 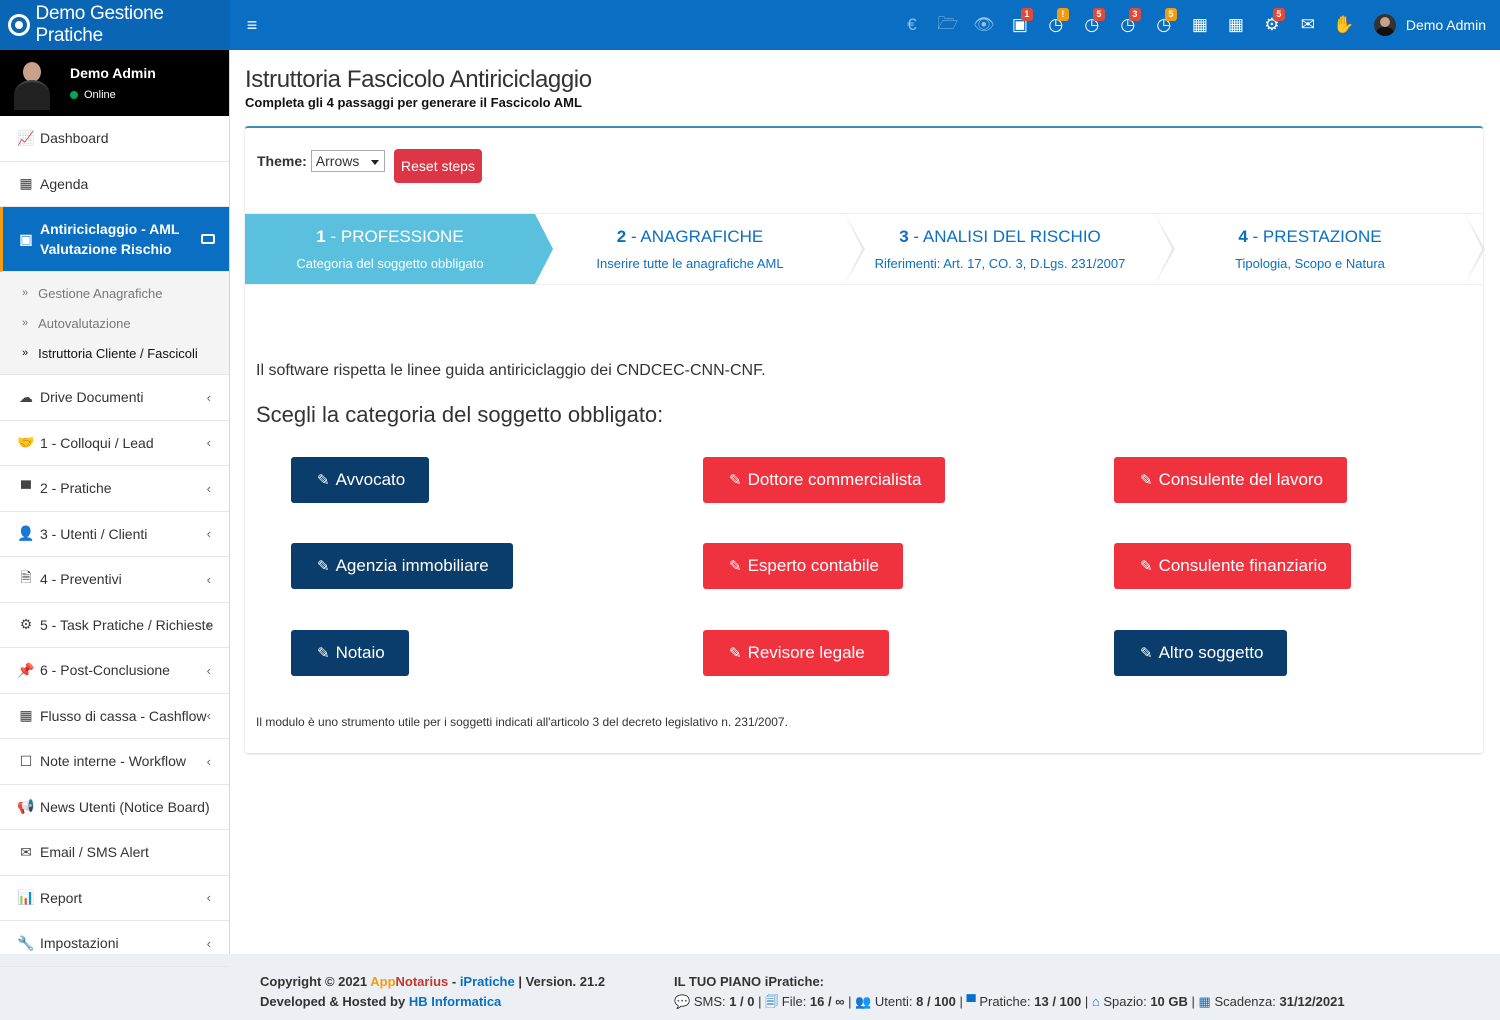 What do you see at coordinates (1020, 25) in the screenshot?
I see `inbox-icon: ▣ 1` at bounding box center [1020, 25].